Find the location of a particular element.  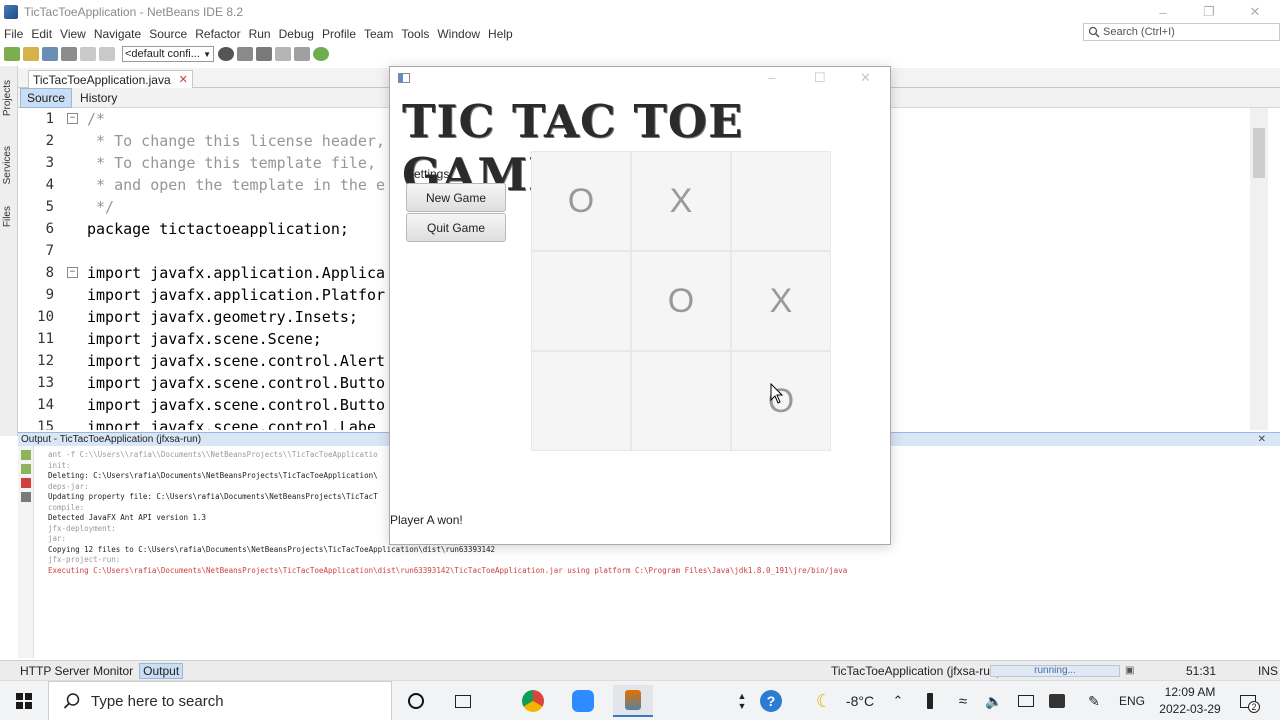

output-line: jar: is located at coordinates (57, 538).